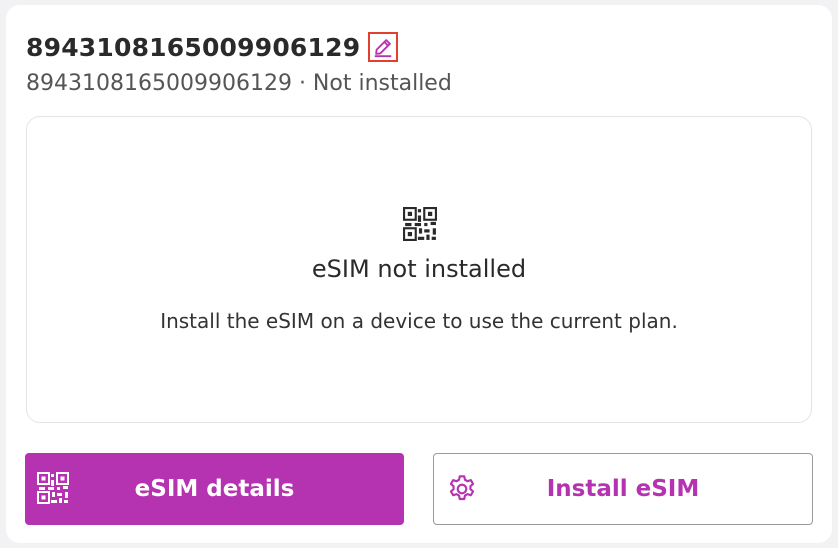  What do you see at coordinates (462, 488) in the screenshot?
I see `gear-icon` at bounding box center [462, 488].